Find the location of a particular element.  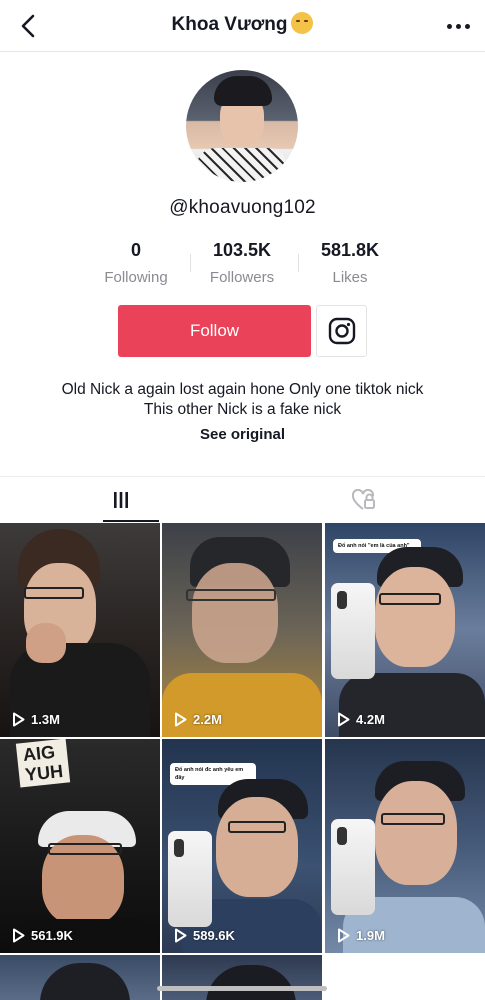

view-count: 561.9K is located at coordinates (42, 935).